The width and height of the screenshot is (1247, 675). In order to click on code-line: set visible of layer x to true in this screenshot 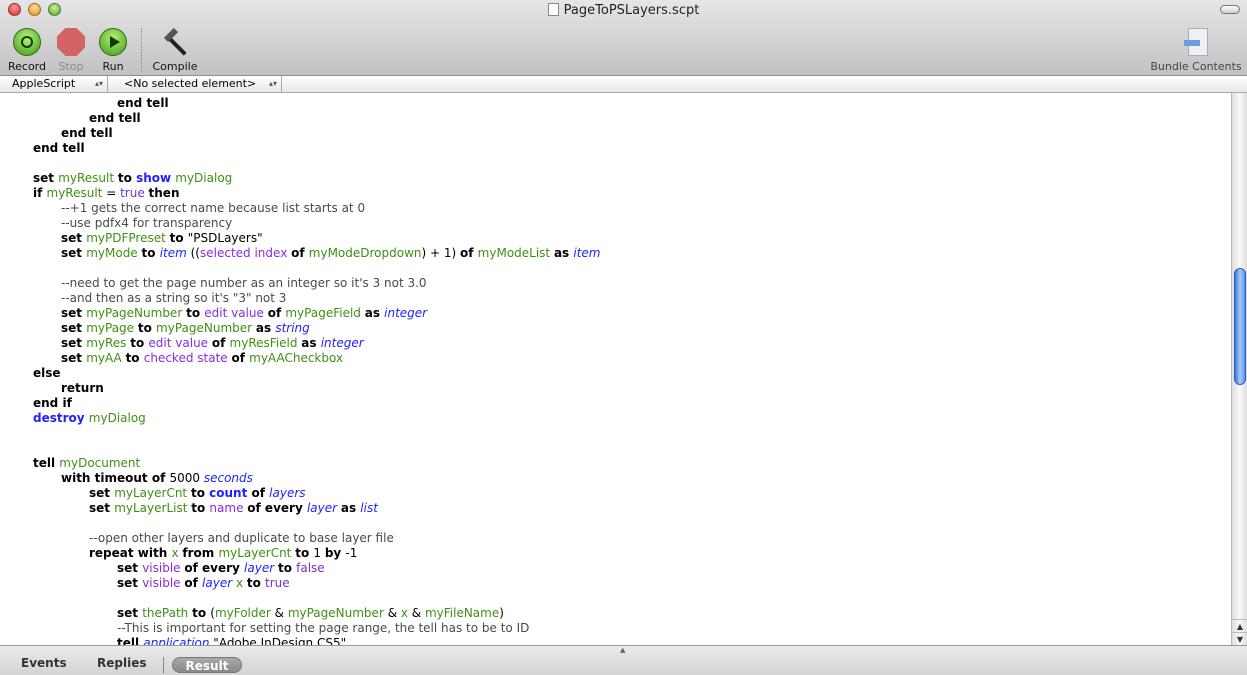, I will do `click(203, 583)`.